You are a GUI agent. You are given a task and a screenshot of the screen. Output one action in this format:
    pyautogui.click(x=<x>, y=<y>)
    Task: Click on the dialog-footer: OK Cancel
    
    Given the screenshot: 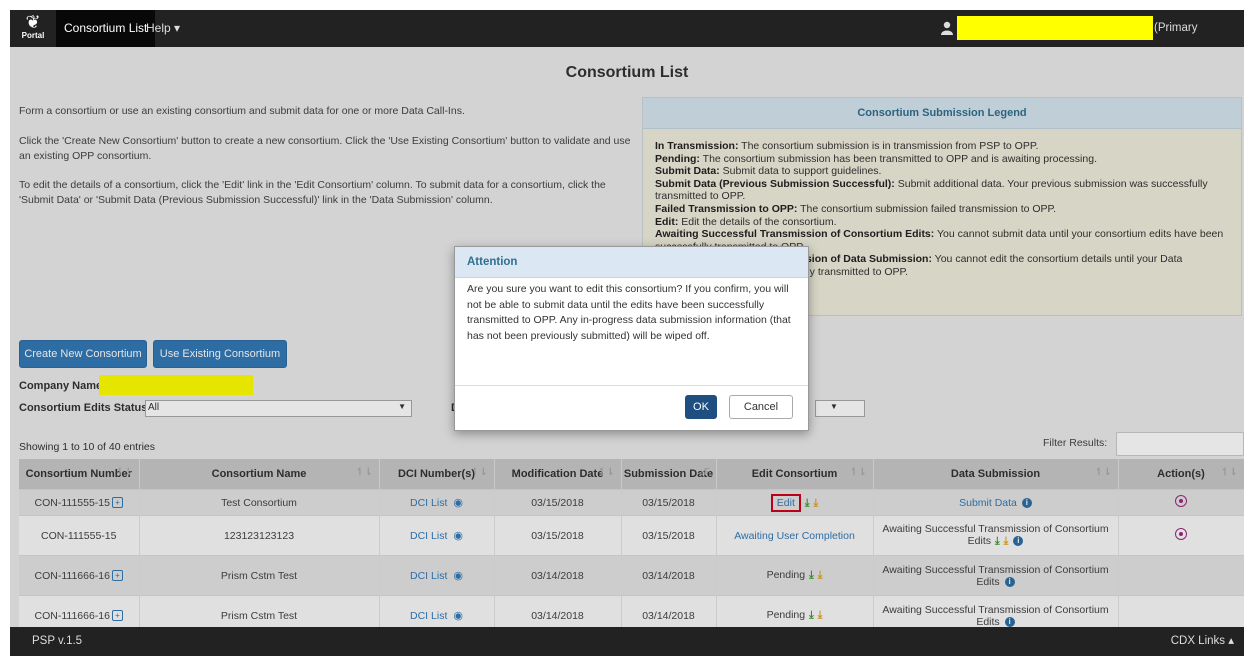 What is the action you would take?
    pyautogui.click(x=631, y=407)
    